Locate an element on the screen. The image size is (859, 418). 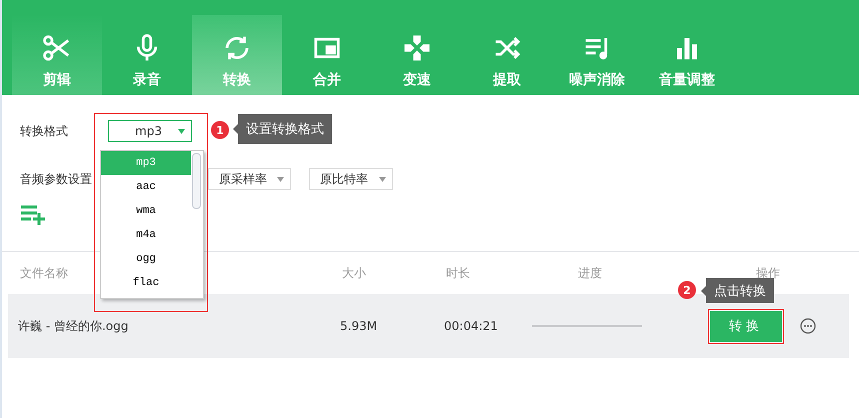
sample-rate-select: 原采样率 is located at coordinates (249, 179).